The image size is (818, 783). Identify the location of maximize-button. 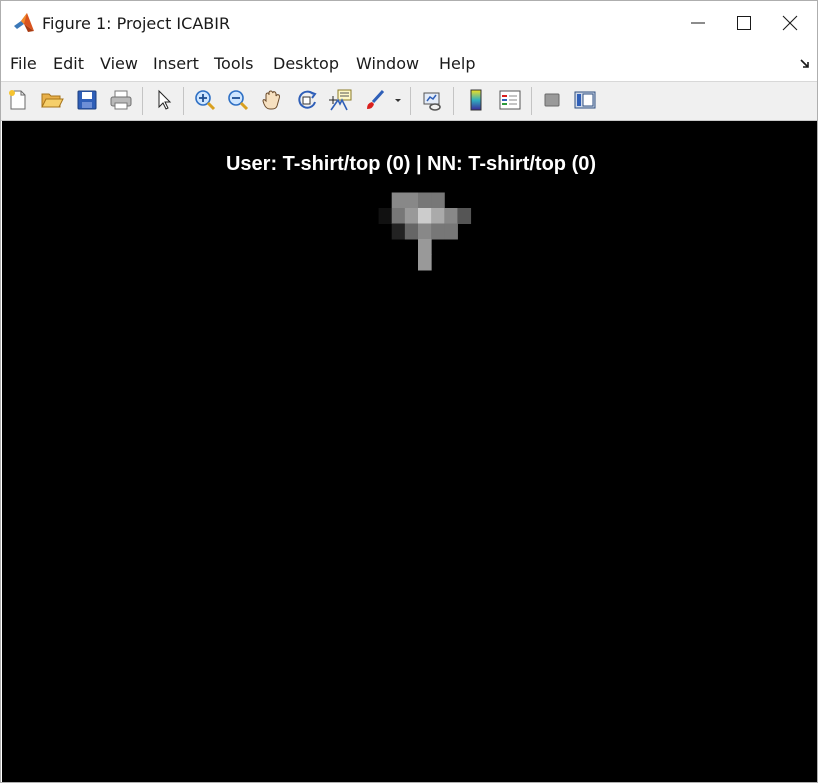
(744, 23).